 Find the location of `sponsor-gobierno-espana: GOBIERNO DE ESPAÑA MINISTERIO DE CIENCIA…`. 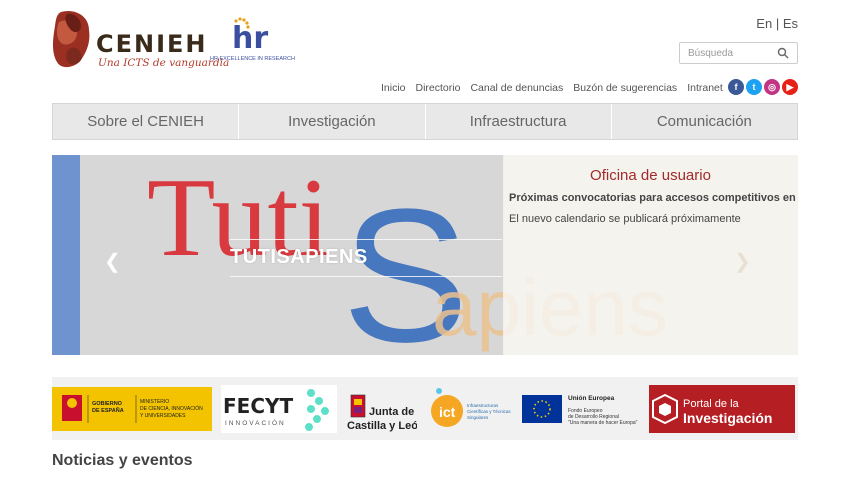

sponsor-gobierno-espana: GOBIERNO DE ESPAÑA MINISTERIO DE CIENCIA… is located at coordinates (132, 409).